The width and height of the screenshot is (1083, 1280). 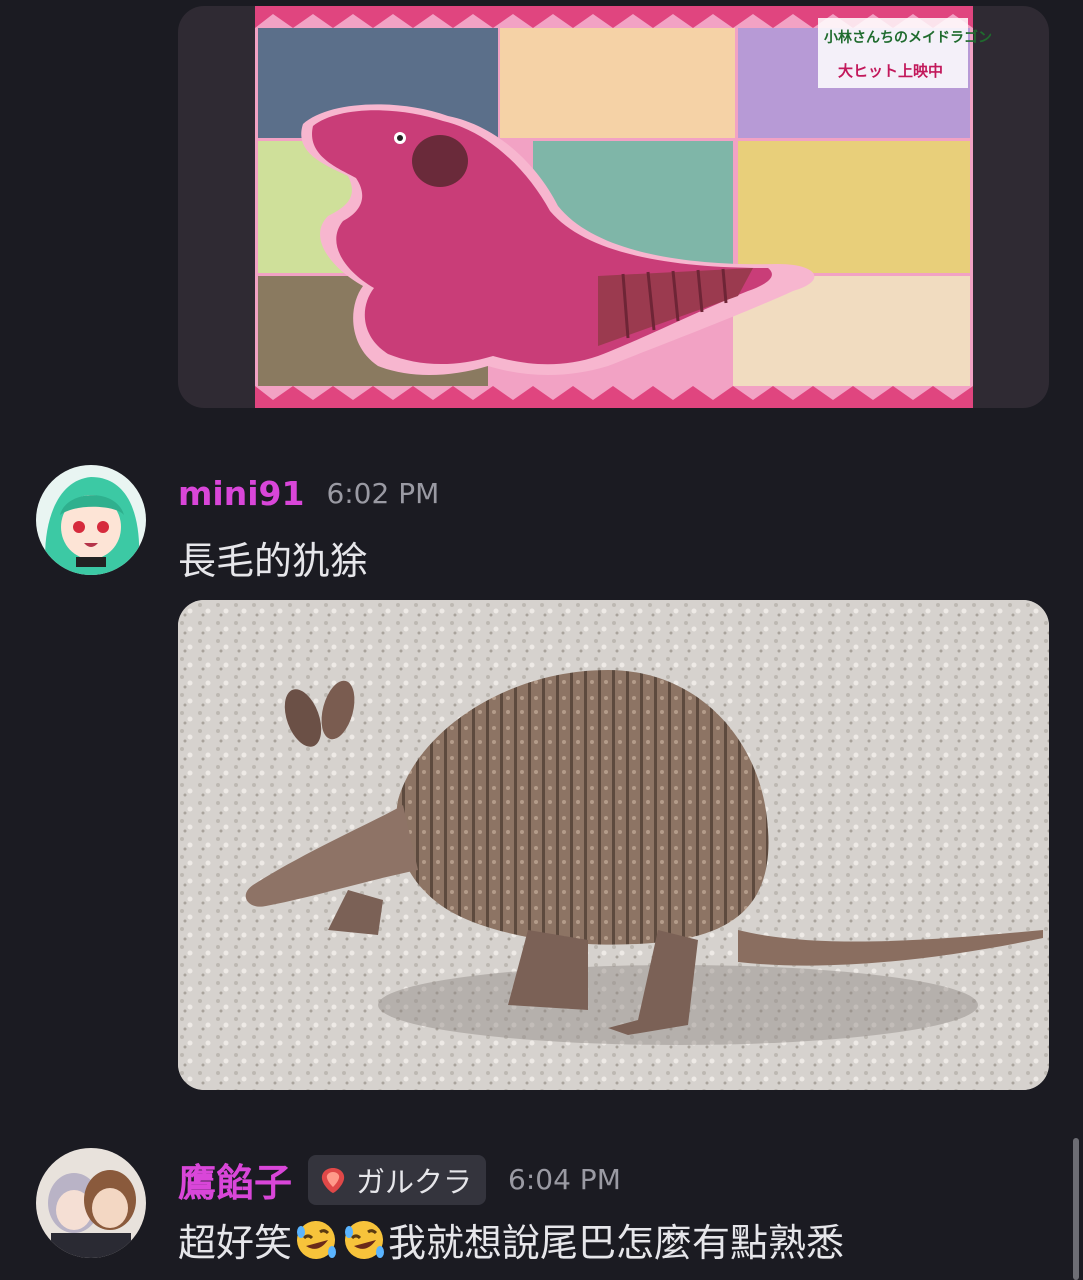 I want to click on username: mini91, so click(x=241, y=493).